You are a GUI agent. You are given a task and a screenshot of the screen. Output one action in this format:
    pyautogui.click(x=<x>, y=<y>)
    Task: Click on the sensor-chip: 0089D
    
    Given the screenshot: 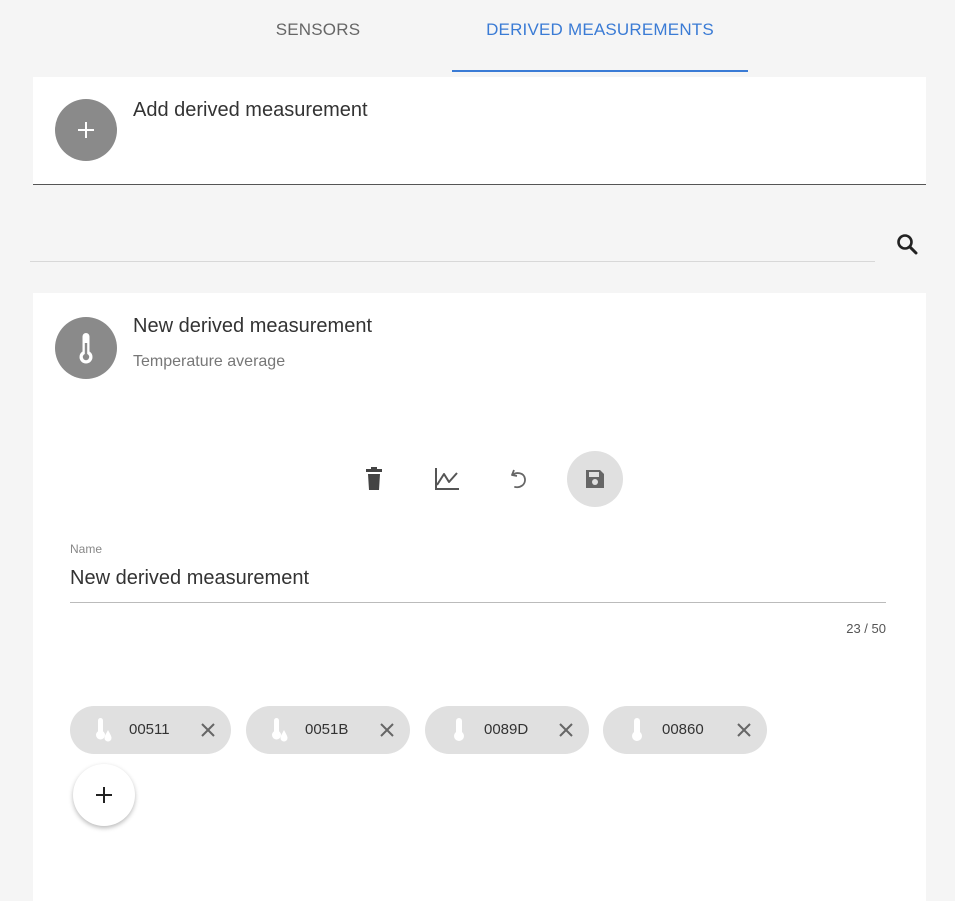 What is the action you would take?
    pyautogui.click(x=507, y=730)
    